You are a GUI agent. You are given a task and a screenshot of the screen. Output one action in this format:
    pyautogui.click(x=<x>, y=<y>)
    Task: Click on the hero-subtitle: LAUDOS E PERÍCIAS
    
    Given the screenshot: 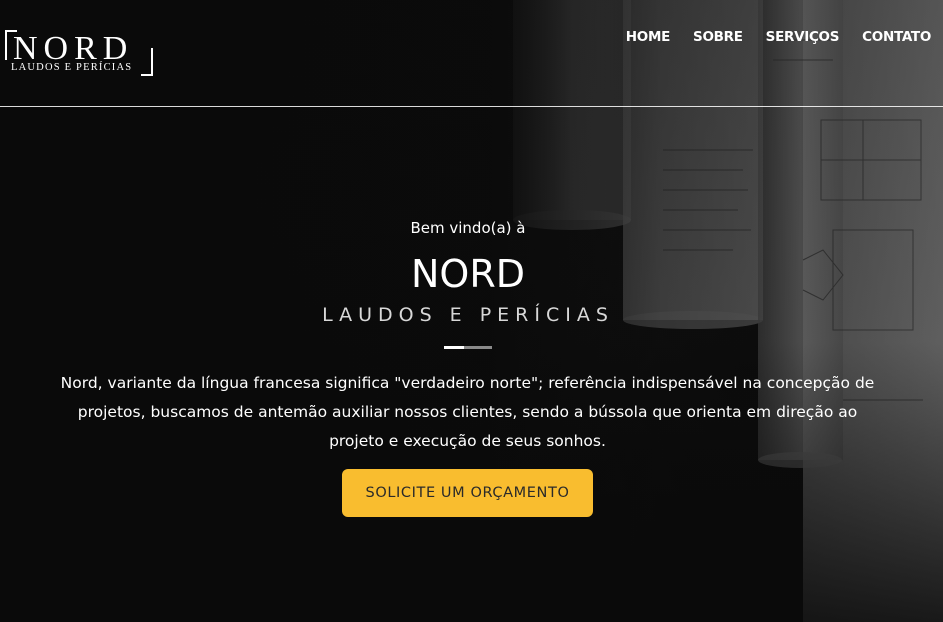 What is the action you would take?
    pyautogui.click(x=468, y=315)
    